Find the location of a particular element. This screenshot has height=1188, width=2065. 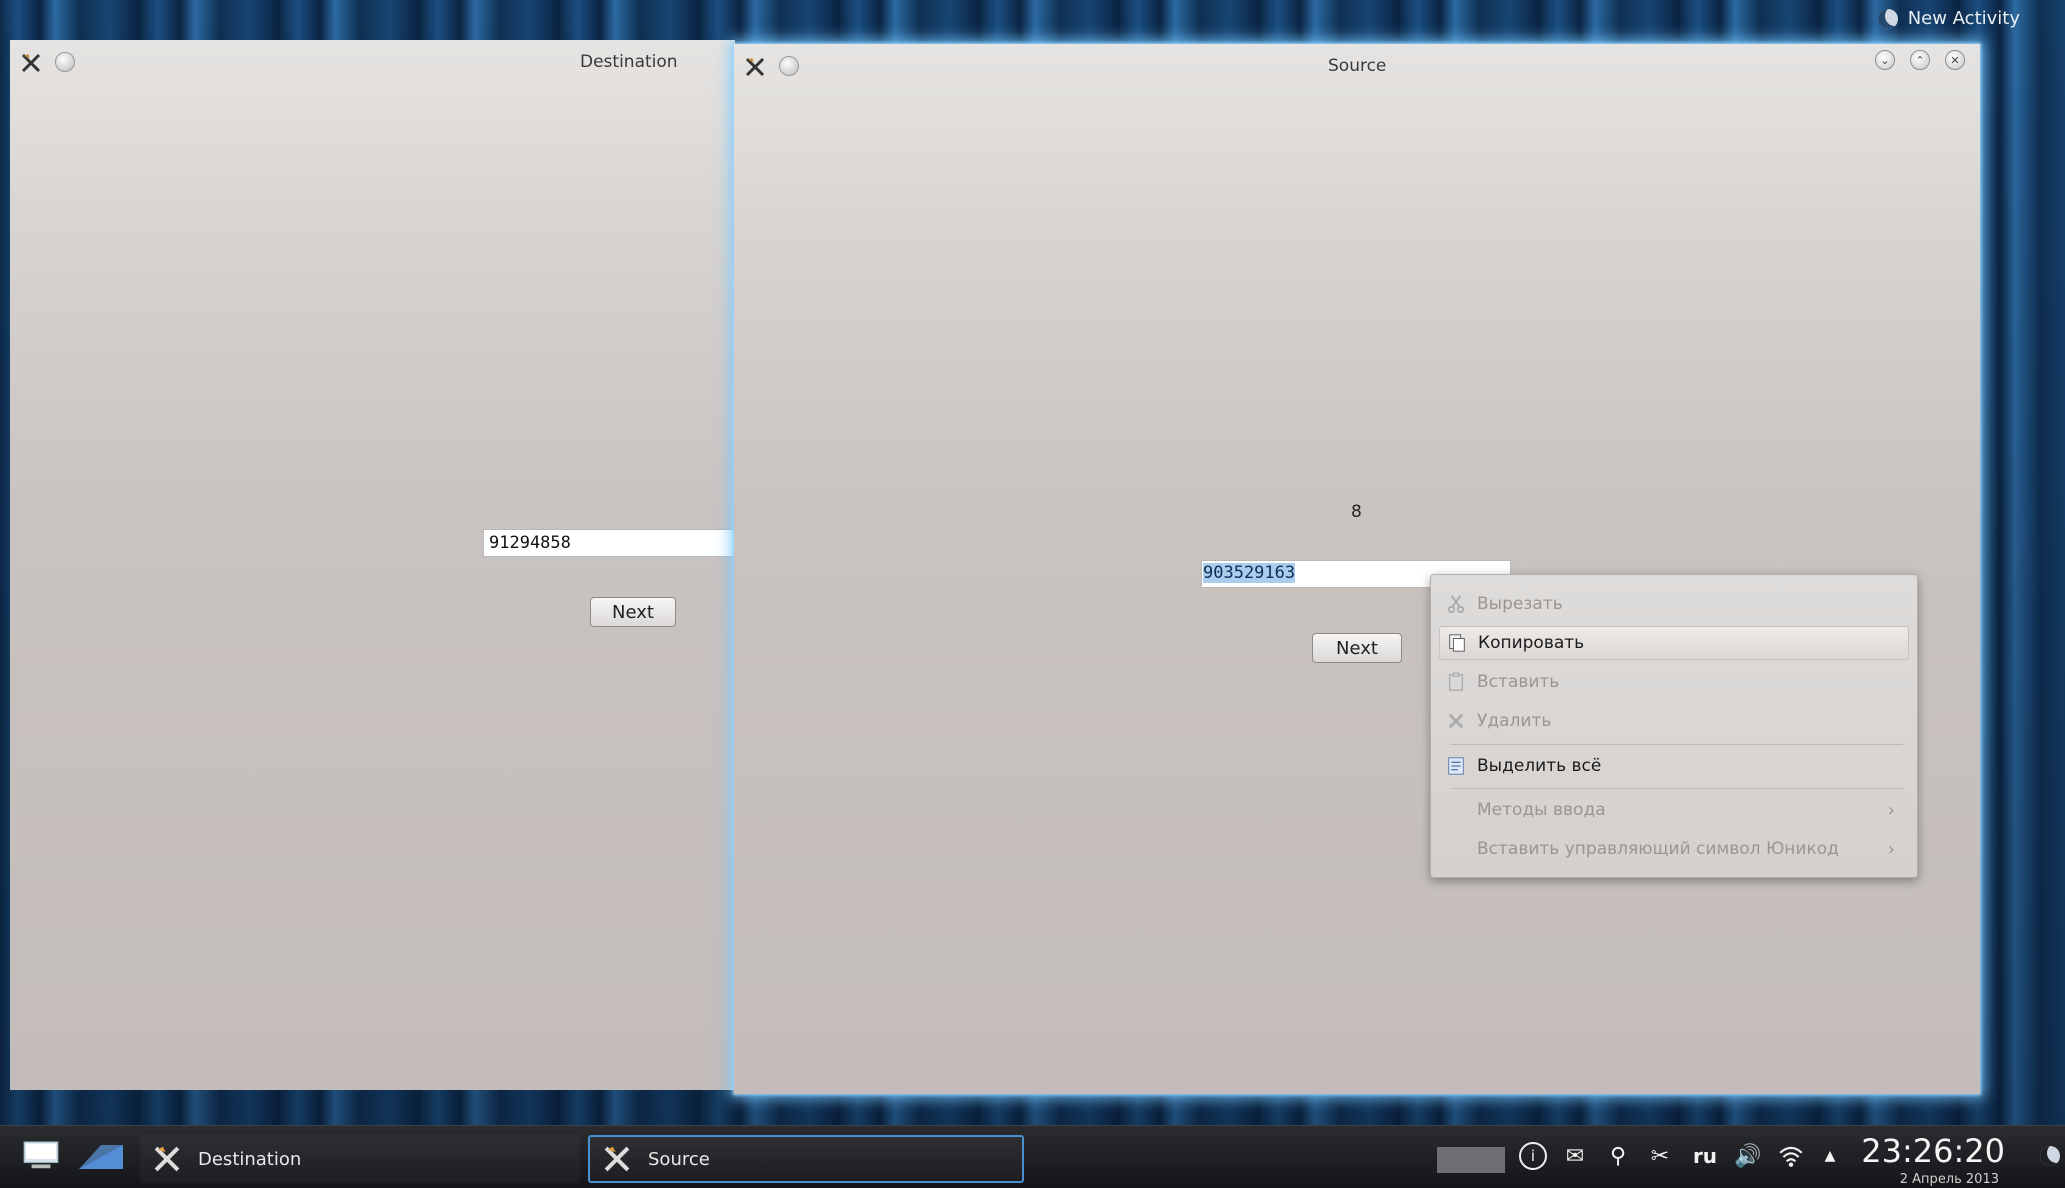

new-activity-button: New Activity is located at coordinates (1948, 18).